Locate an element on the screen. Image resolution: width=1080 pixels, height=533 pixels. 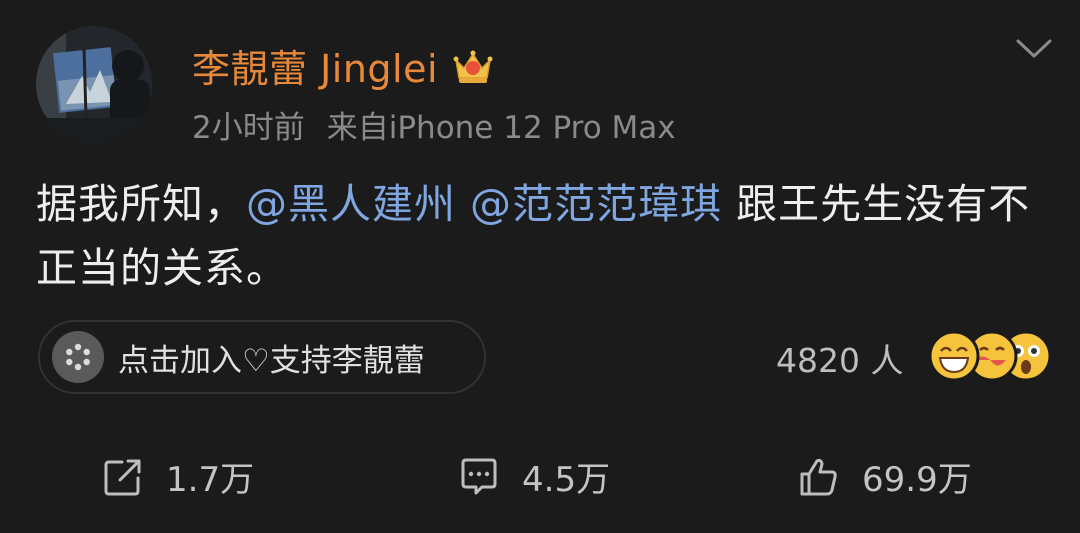
support-button: 点击加入♡支持李靚蕾 is located at coordinates (262, 357).